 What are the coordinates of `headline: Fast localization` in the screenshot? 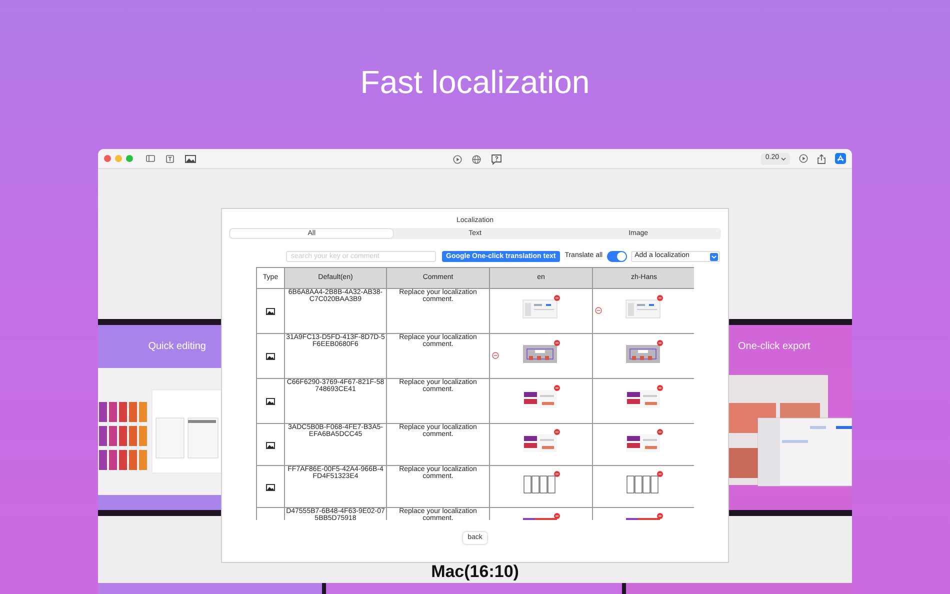 It's located at (475, 82).